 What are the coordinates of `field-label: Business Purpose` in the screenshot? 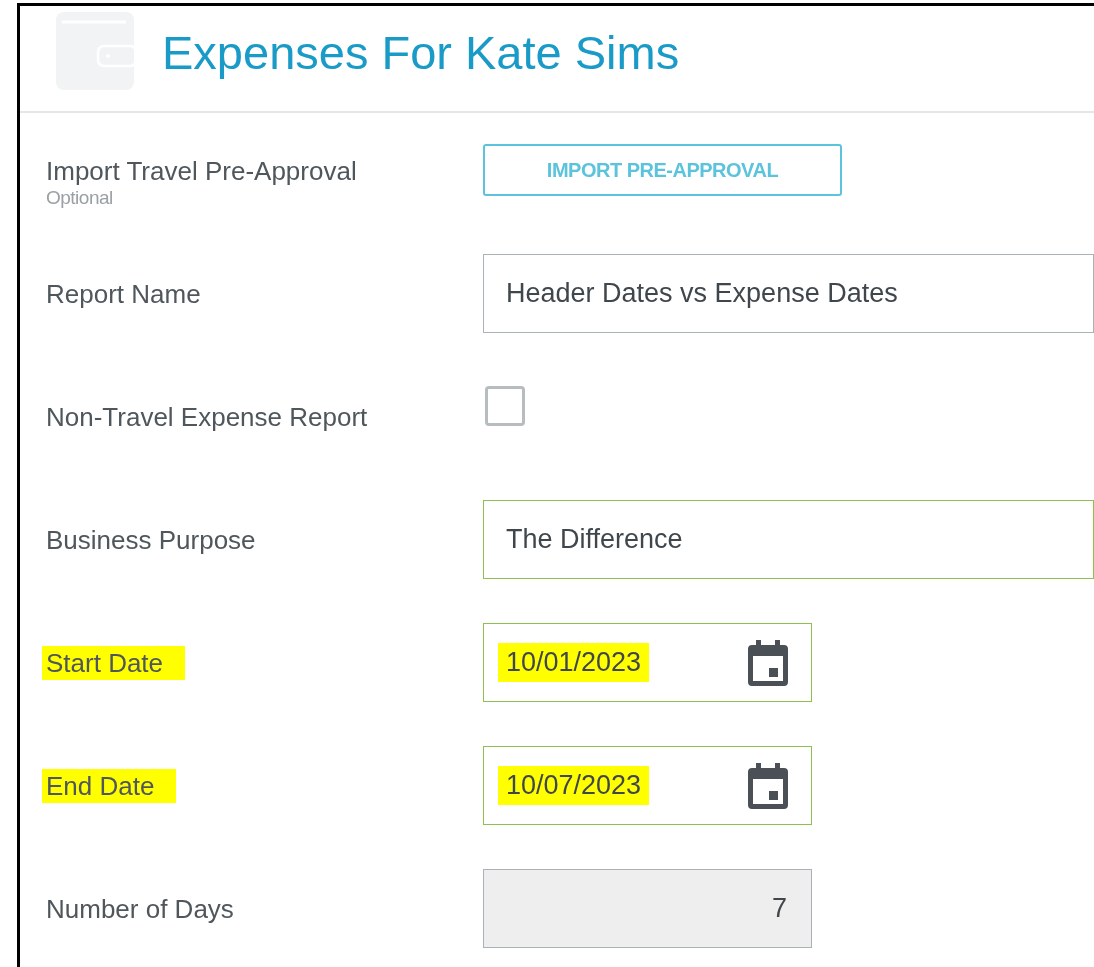 It's located at (151, 540).